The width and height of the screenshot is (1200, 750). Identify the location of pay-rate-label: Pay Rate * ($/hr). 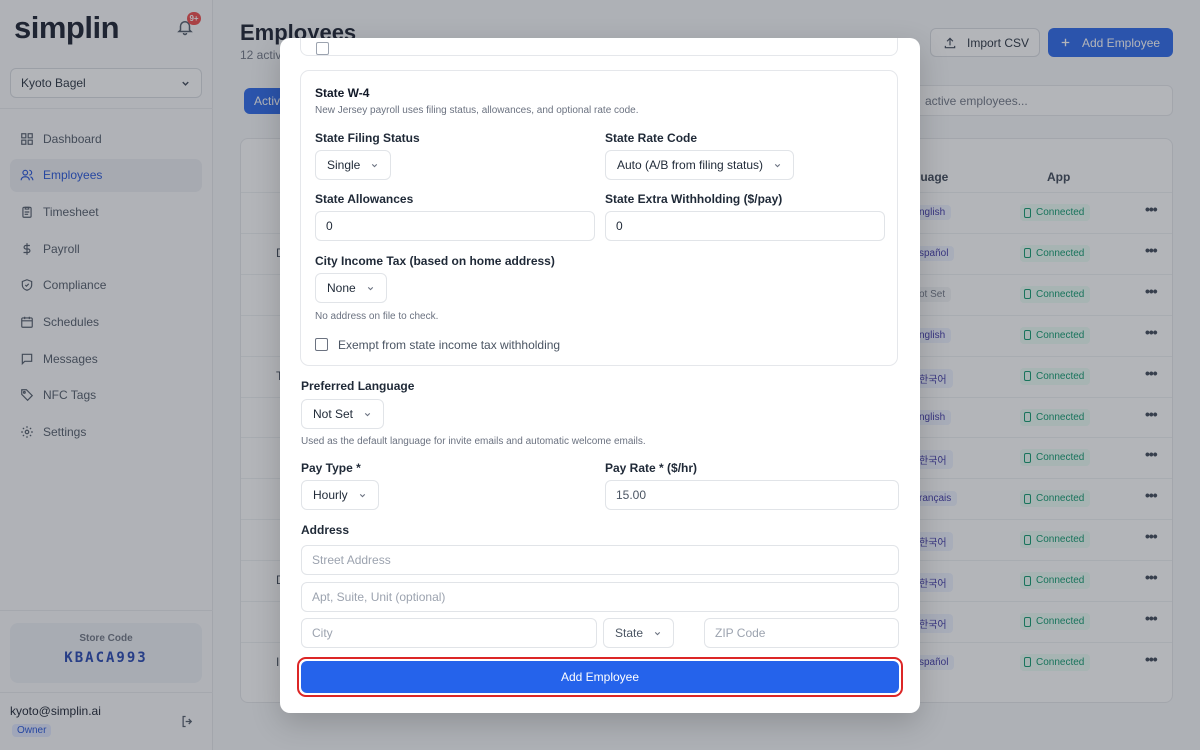
(651, 468).